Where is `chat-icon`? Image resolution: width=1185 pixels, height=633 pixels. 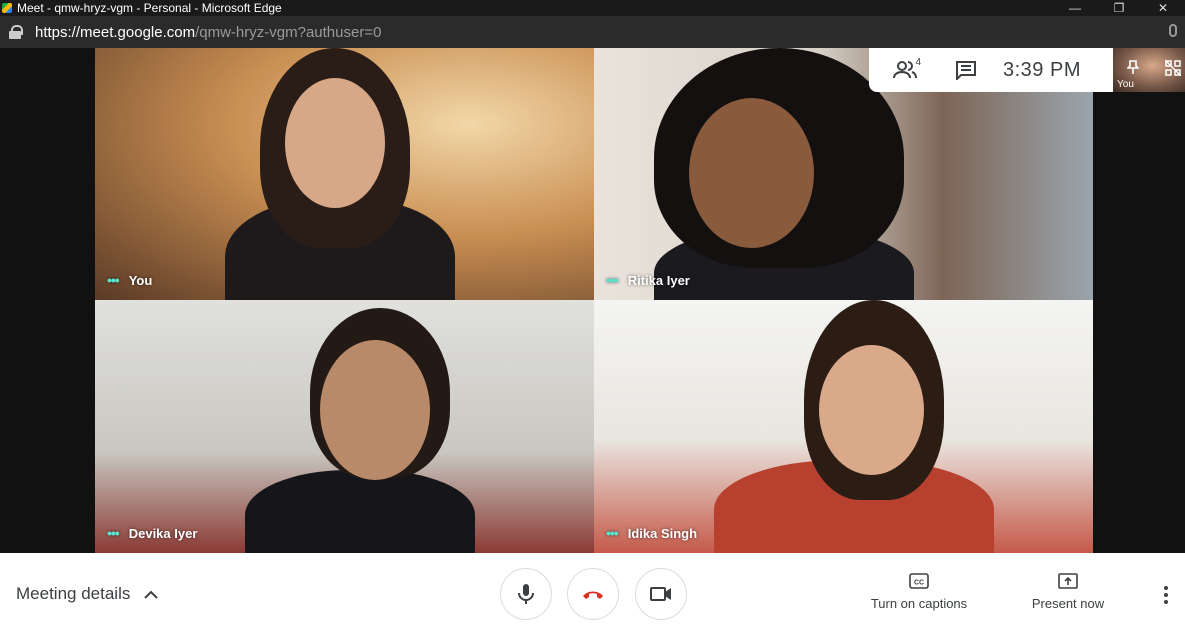
chat-icon is located at coordinates (966, 70).